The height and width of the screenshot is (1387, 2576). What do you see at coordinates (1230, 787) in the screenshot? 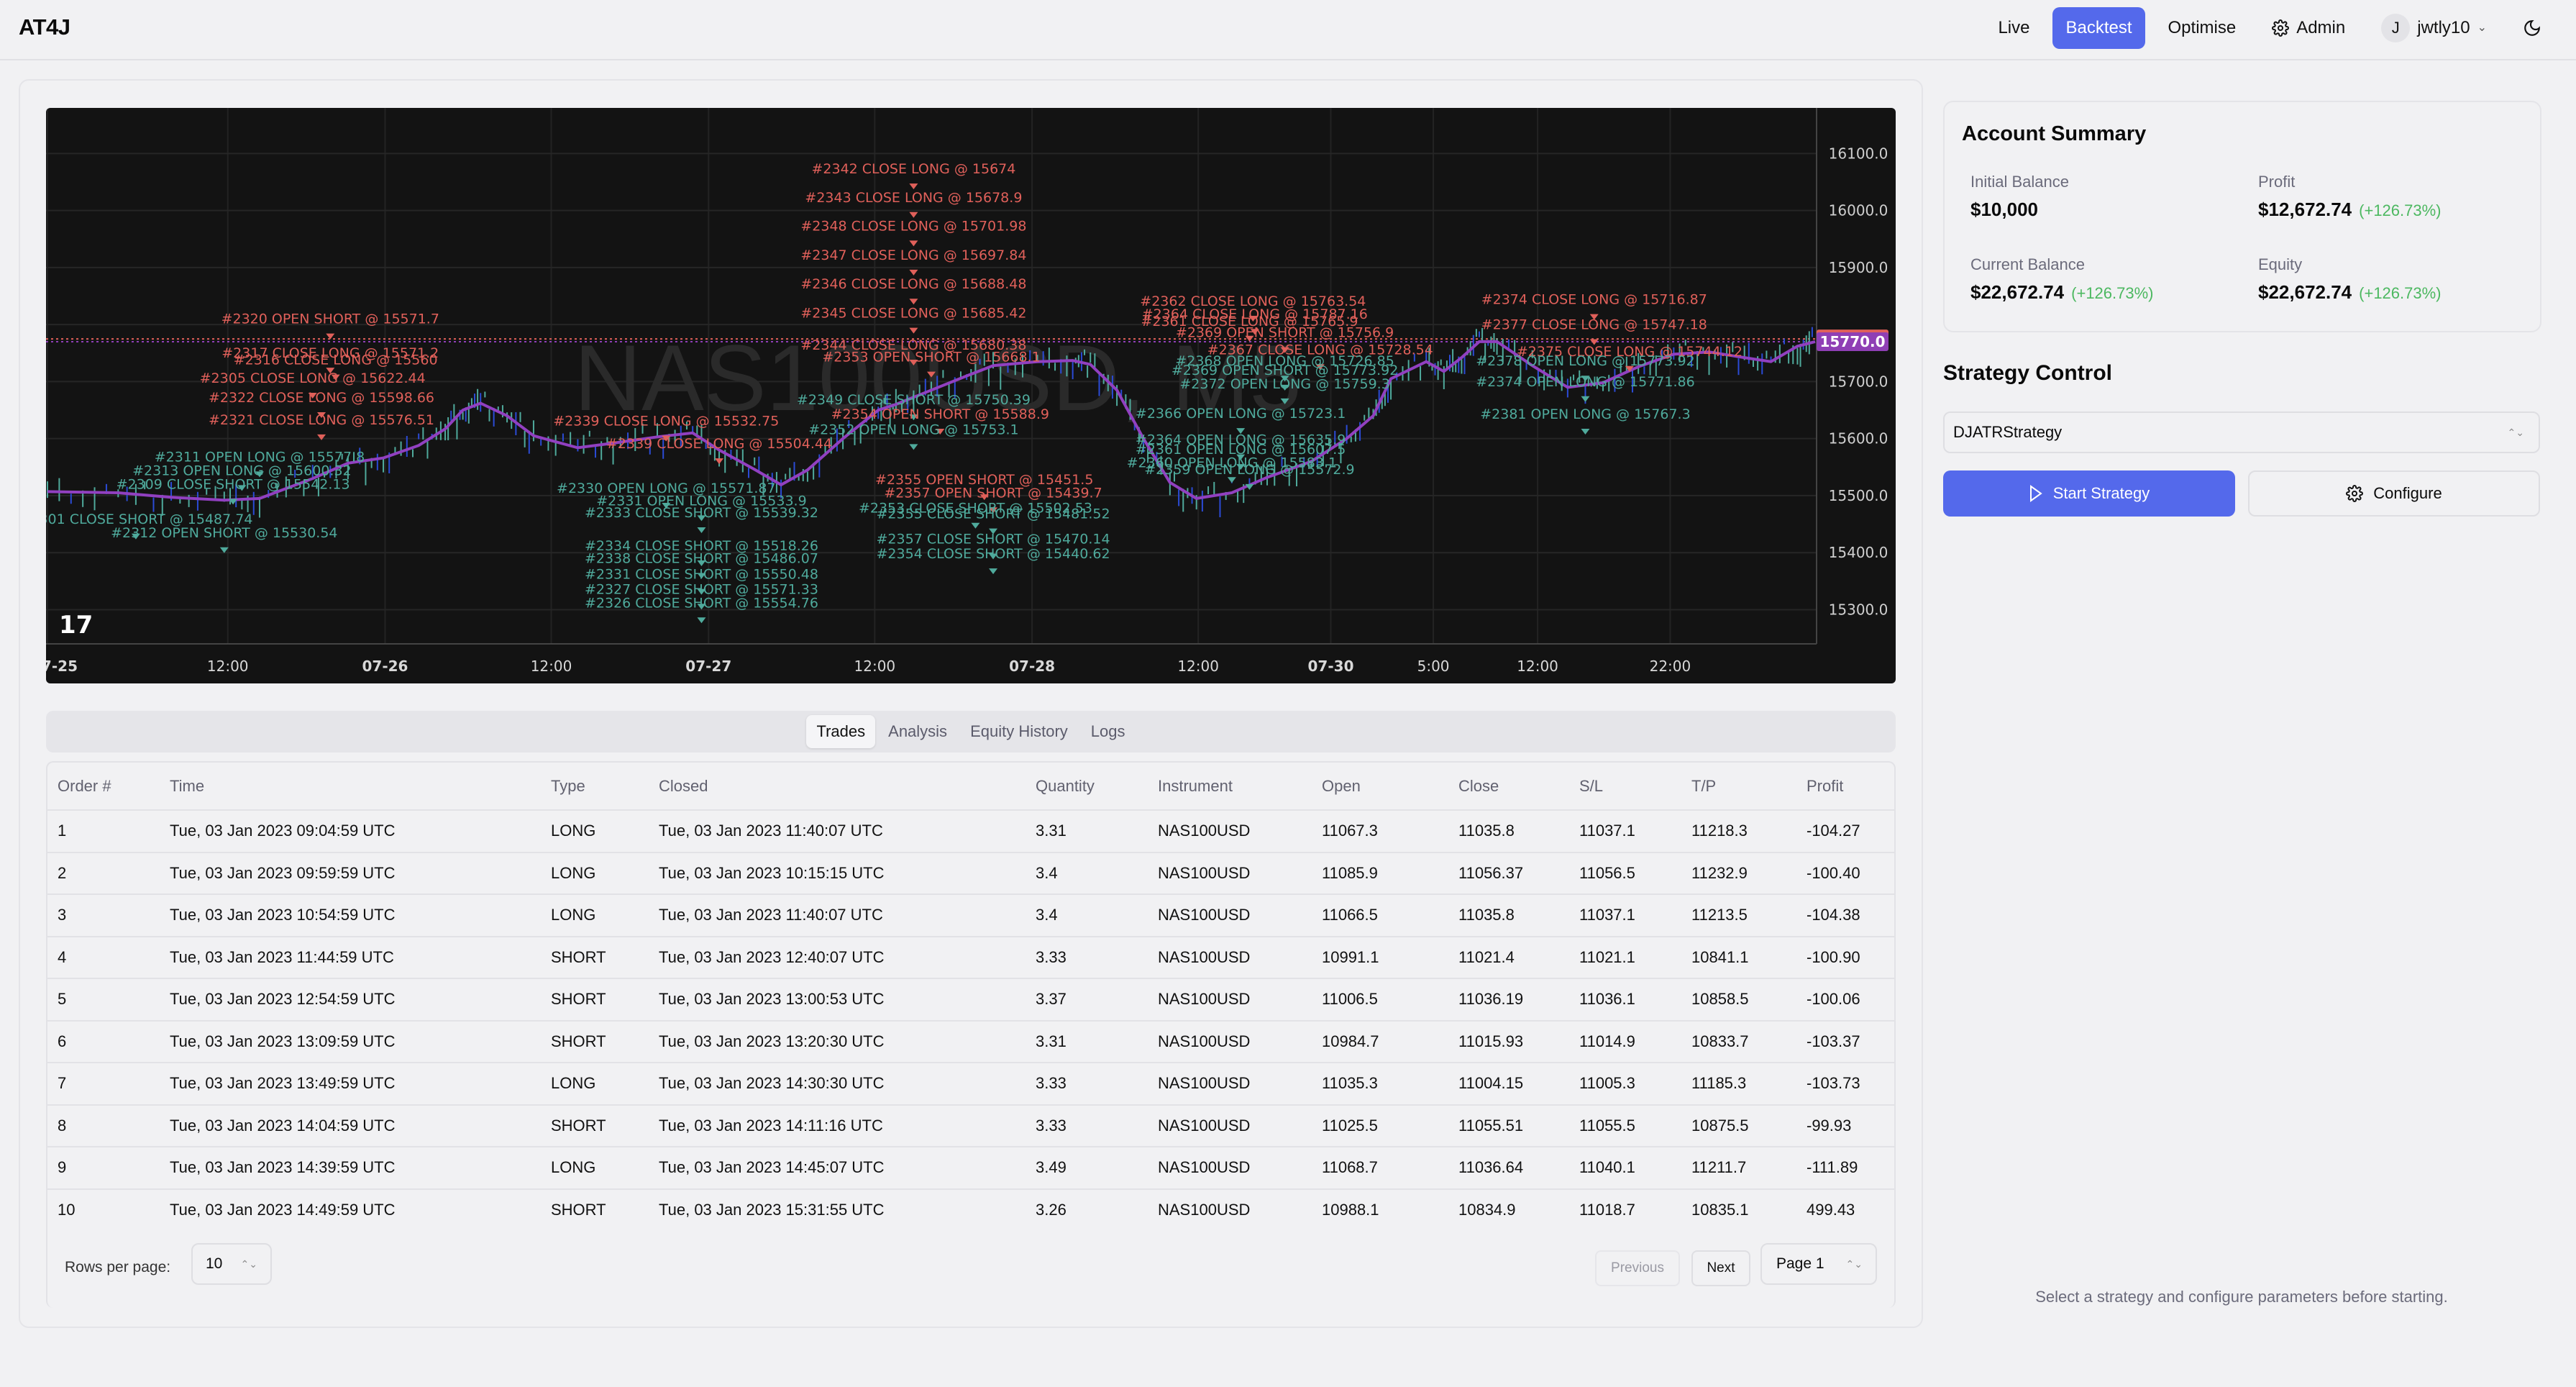
I see `column-header: Instrument` at bounding box center [1230, 787].